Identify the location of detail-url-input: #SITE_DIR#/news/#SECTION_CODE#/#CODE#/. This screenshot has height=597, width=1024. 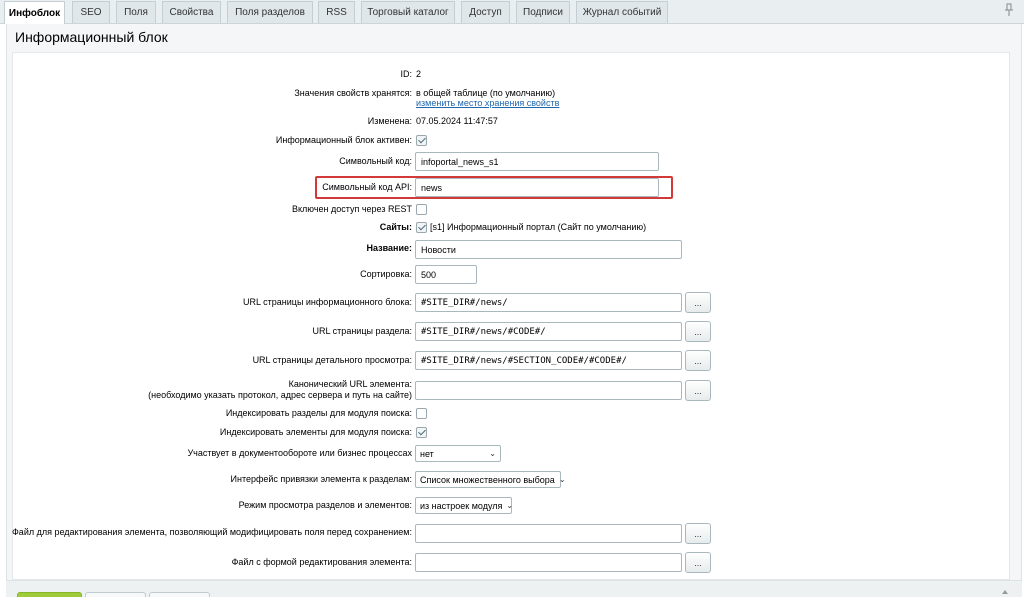
(548, 360).